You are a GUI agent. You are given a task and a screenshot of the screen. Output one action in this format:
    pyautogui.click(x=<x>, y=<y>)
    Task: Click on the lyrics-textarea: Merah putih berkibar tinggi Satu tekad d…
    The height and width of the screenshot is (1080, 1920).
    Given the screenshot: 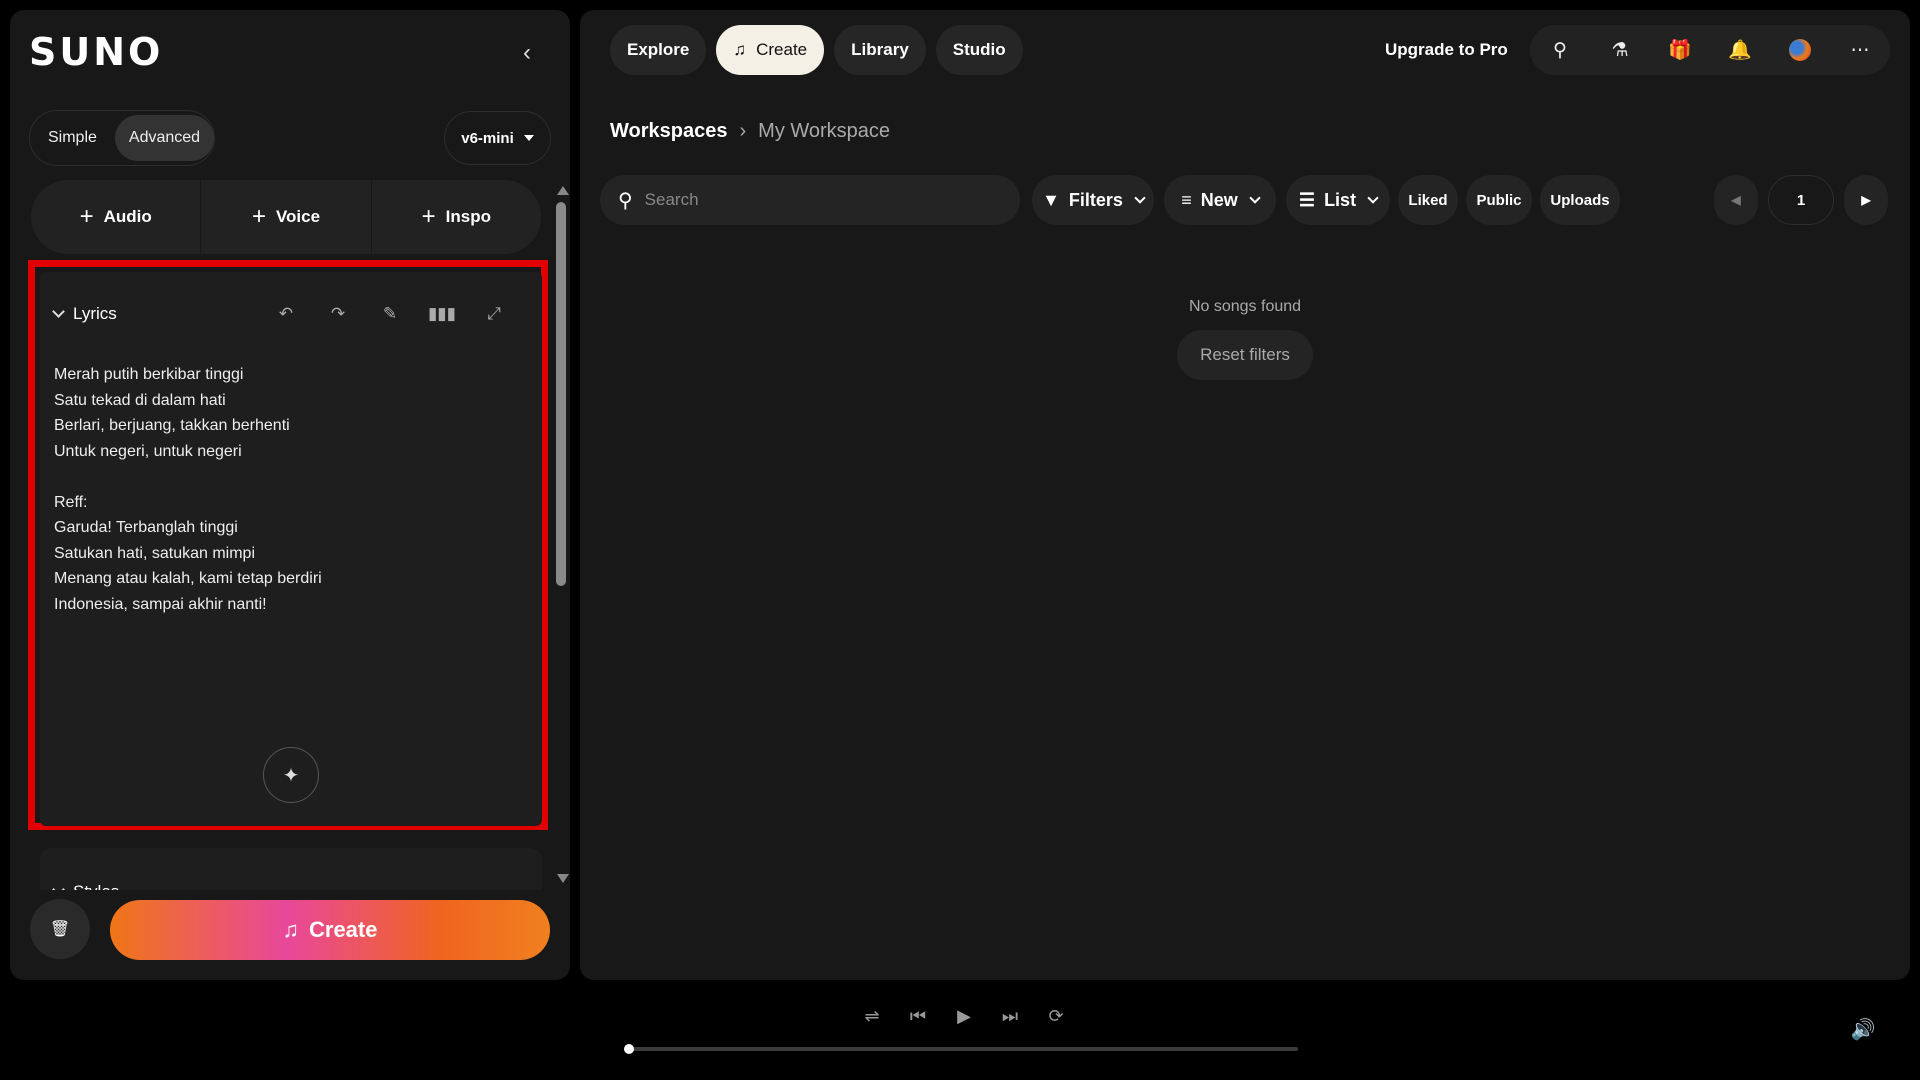 What is the action you would take?
    pyautogui.click(x=274, y=489)
    